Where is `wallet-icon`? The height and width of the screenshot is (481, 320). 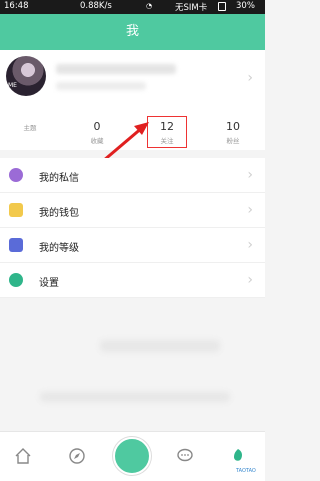 wallet-icon is located at coordinates (16, 210).